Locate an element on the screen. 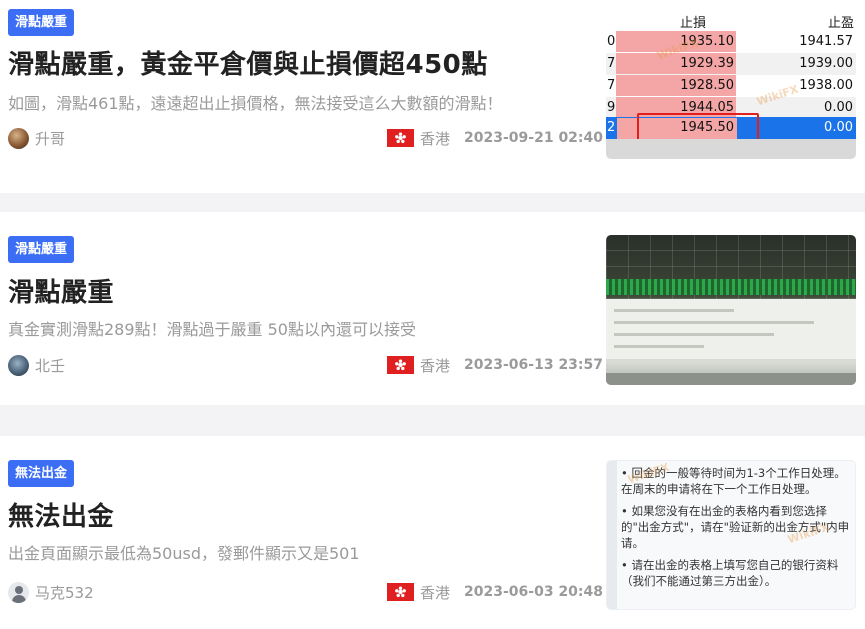  table-row: 0 1935.10 1941.57 is located at coordinates (731, 42).